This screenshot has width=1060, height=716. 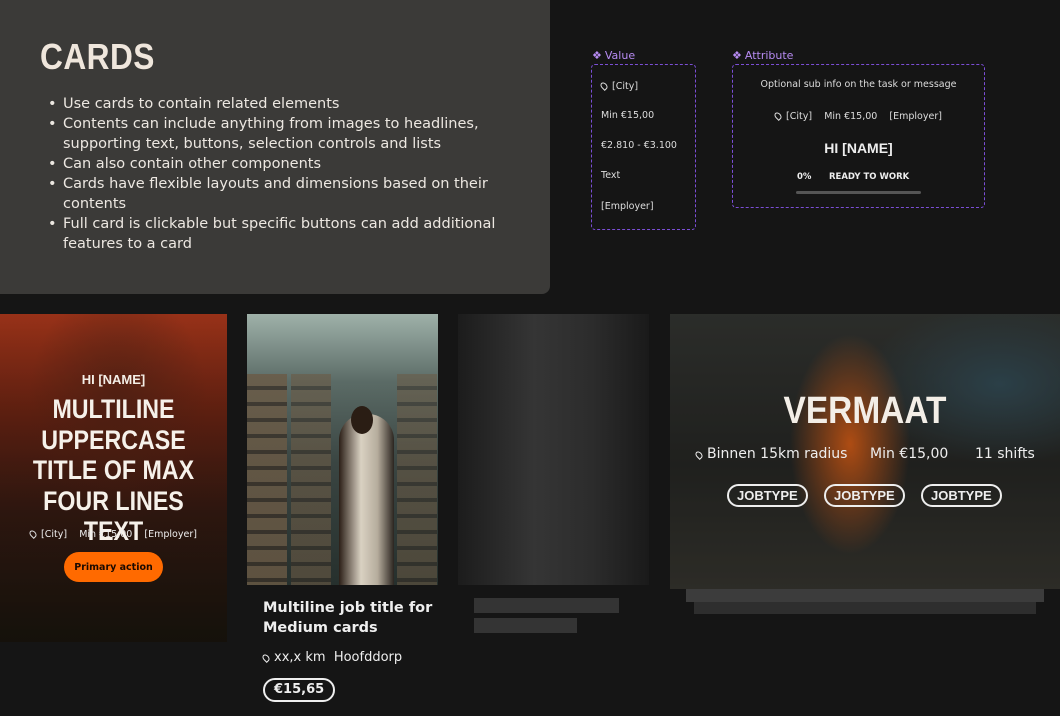 I want to click on medium-card-image, so click(x=342, y=449).